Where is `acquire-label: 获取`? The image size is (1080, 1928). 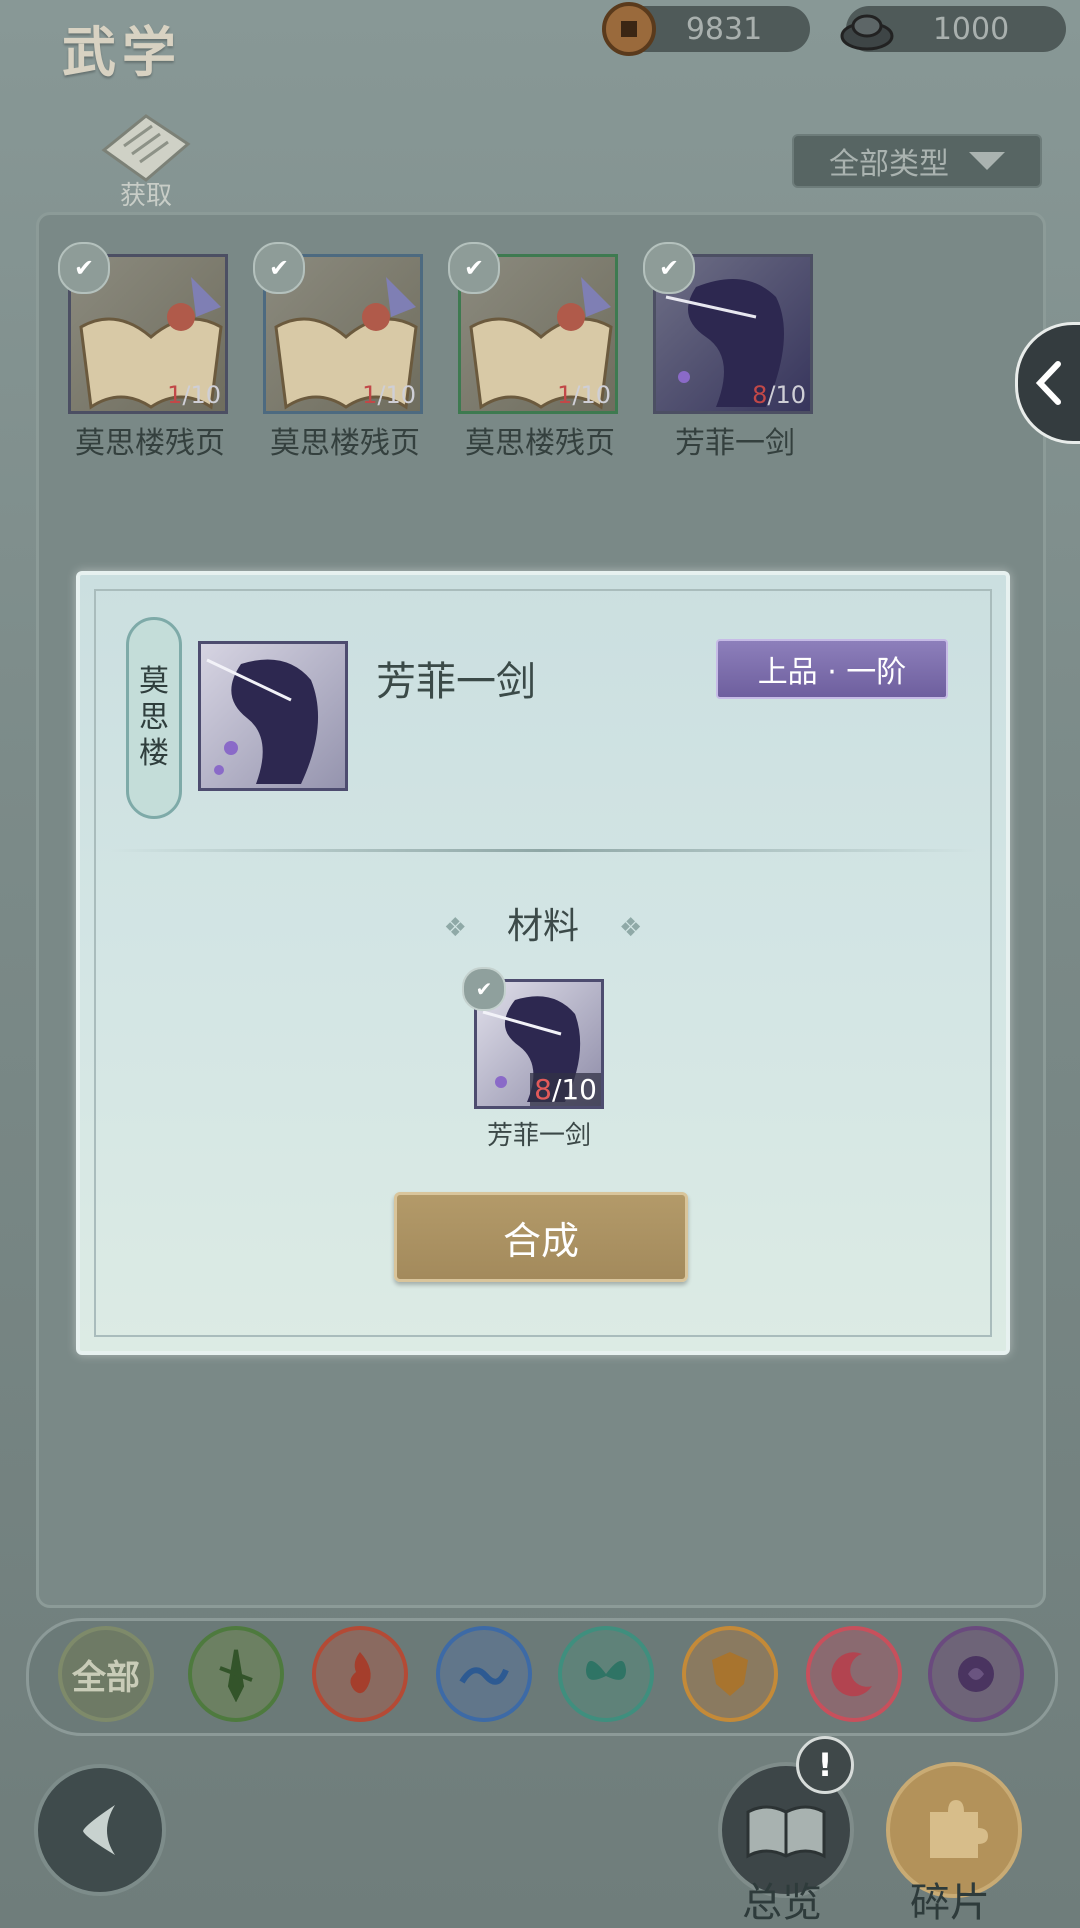 acquire-label: 获取 is located at coordinates (145, 196).